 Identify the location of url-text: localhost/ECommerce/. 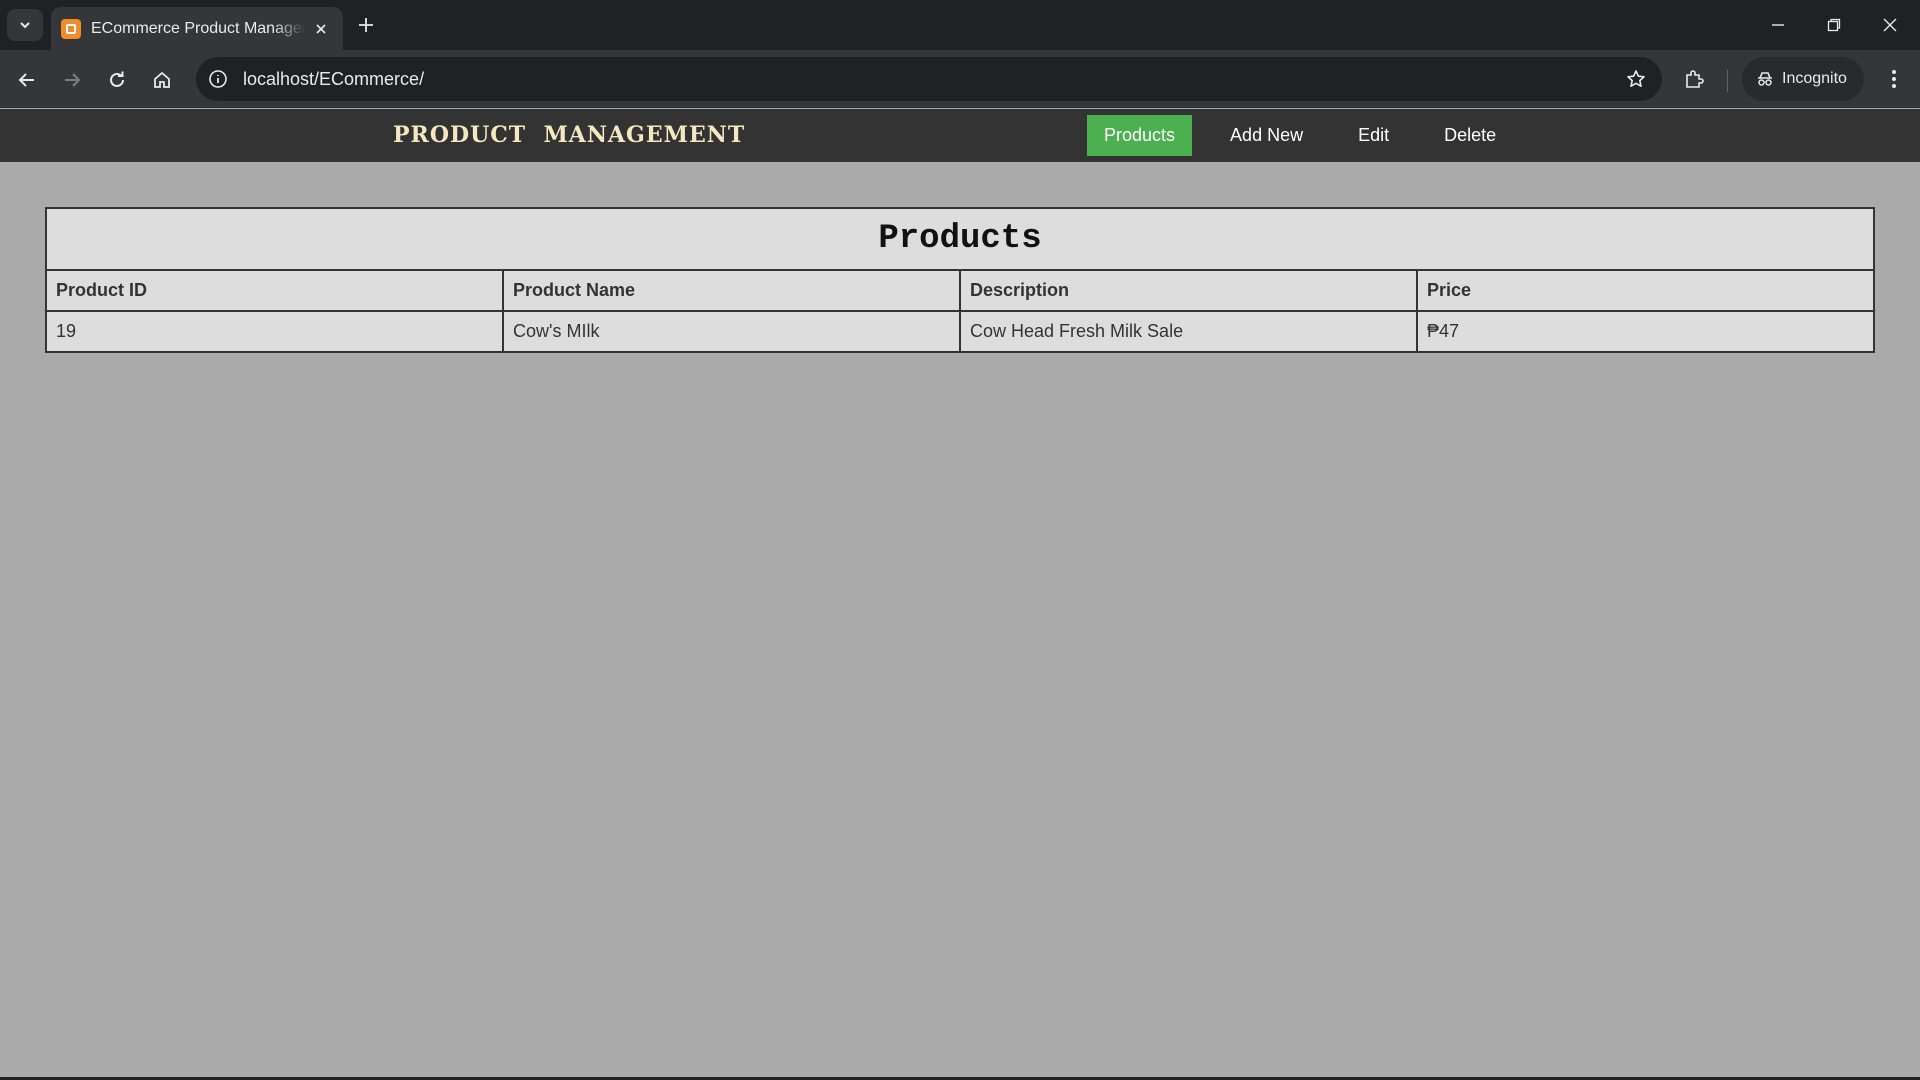
(930, 79).